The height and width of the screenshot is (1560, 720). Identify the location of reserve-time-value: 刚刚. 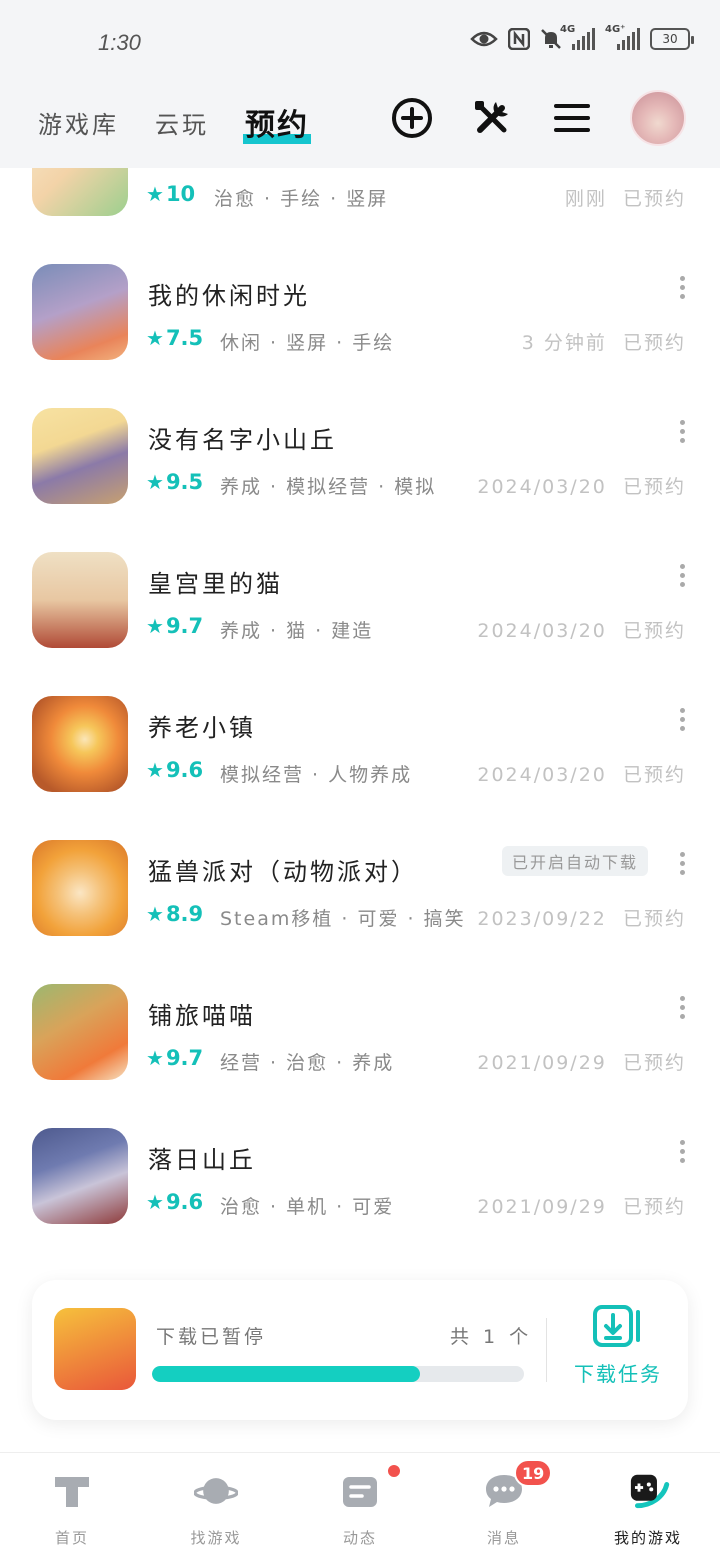
(585, 199).